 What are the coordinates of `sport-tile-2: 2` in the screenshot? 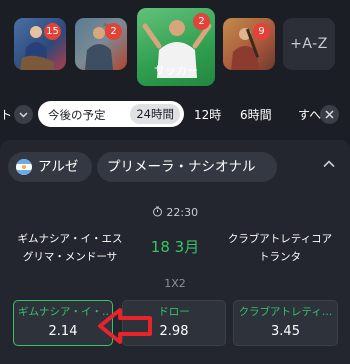 It's located at (101, 44).